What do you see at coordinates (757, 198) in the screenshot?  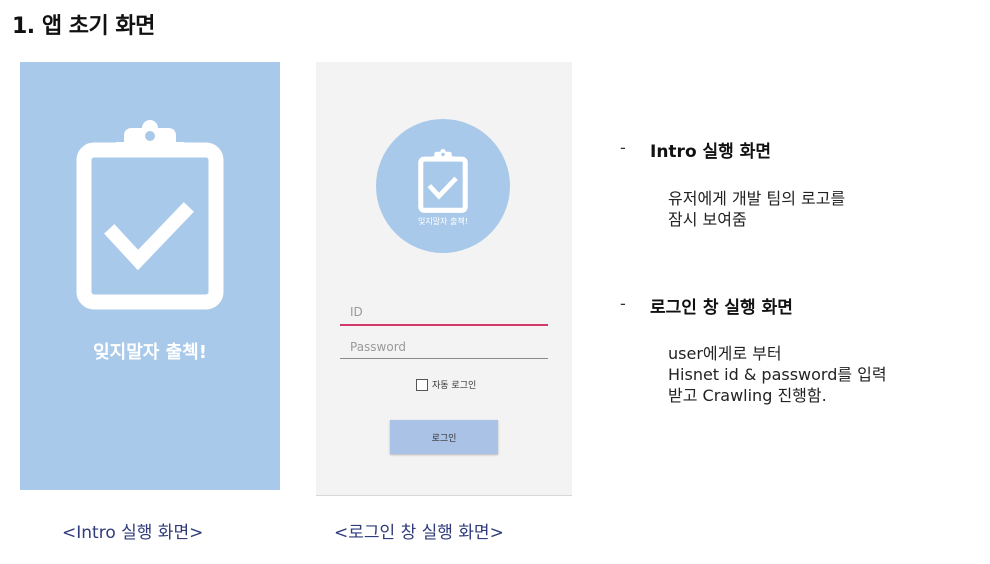 I see `description-line: 유저에게 개발 팀의 로고를` at bounding box center [757, 198].